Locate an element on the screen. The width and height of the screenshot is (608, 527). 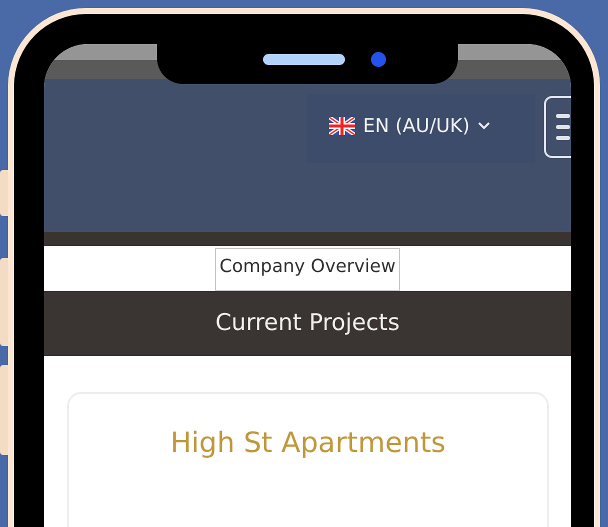
camera-icon is located at coordinates (378, 59).